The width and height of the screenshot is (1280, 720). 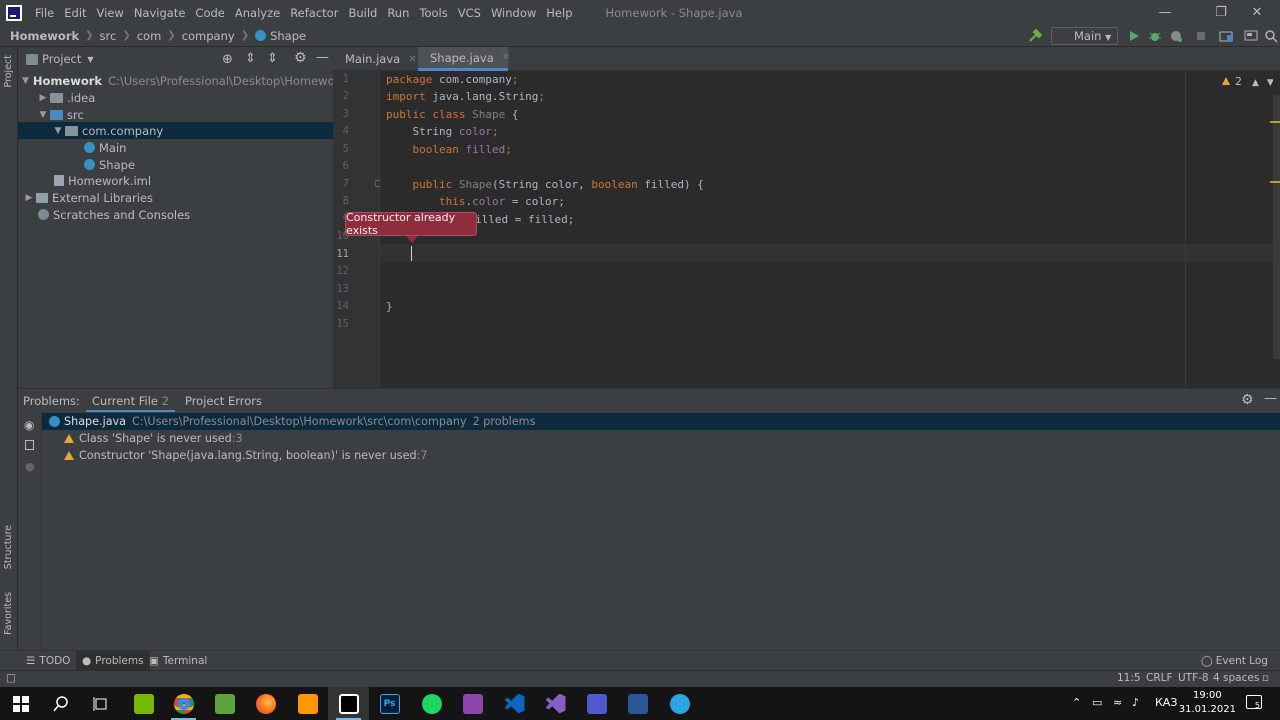 What do you see at coordinates (209, 13) in the screenshot?
I see `menu-code: Code` at bounding box center [209, 13].